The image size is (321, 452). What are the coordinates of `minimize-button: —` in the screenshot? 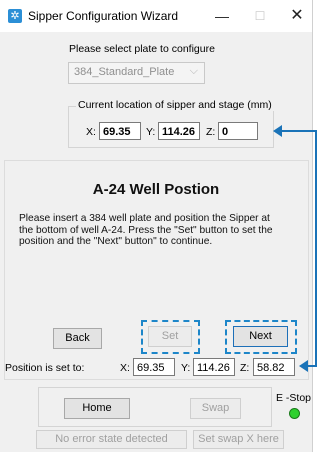 It's located at (222, 16).